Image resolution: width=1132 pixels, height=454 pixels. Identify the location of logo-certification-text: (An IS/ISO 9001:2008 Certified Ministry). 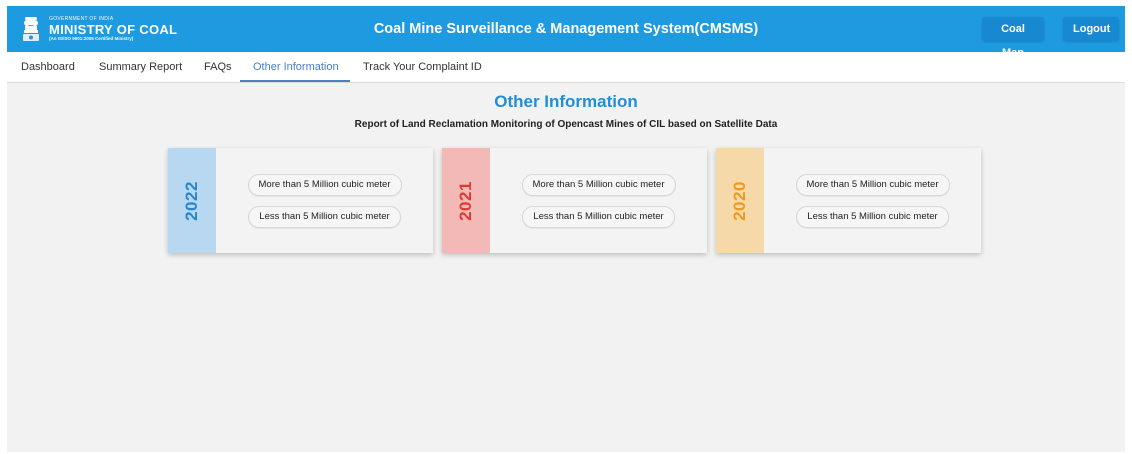
(91, 38).